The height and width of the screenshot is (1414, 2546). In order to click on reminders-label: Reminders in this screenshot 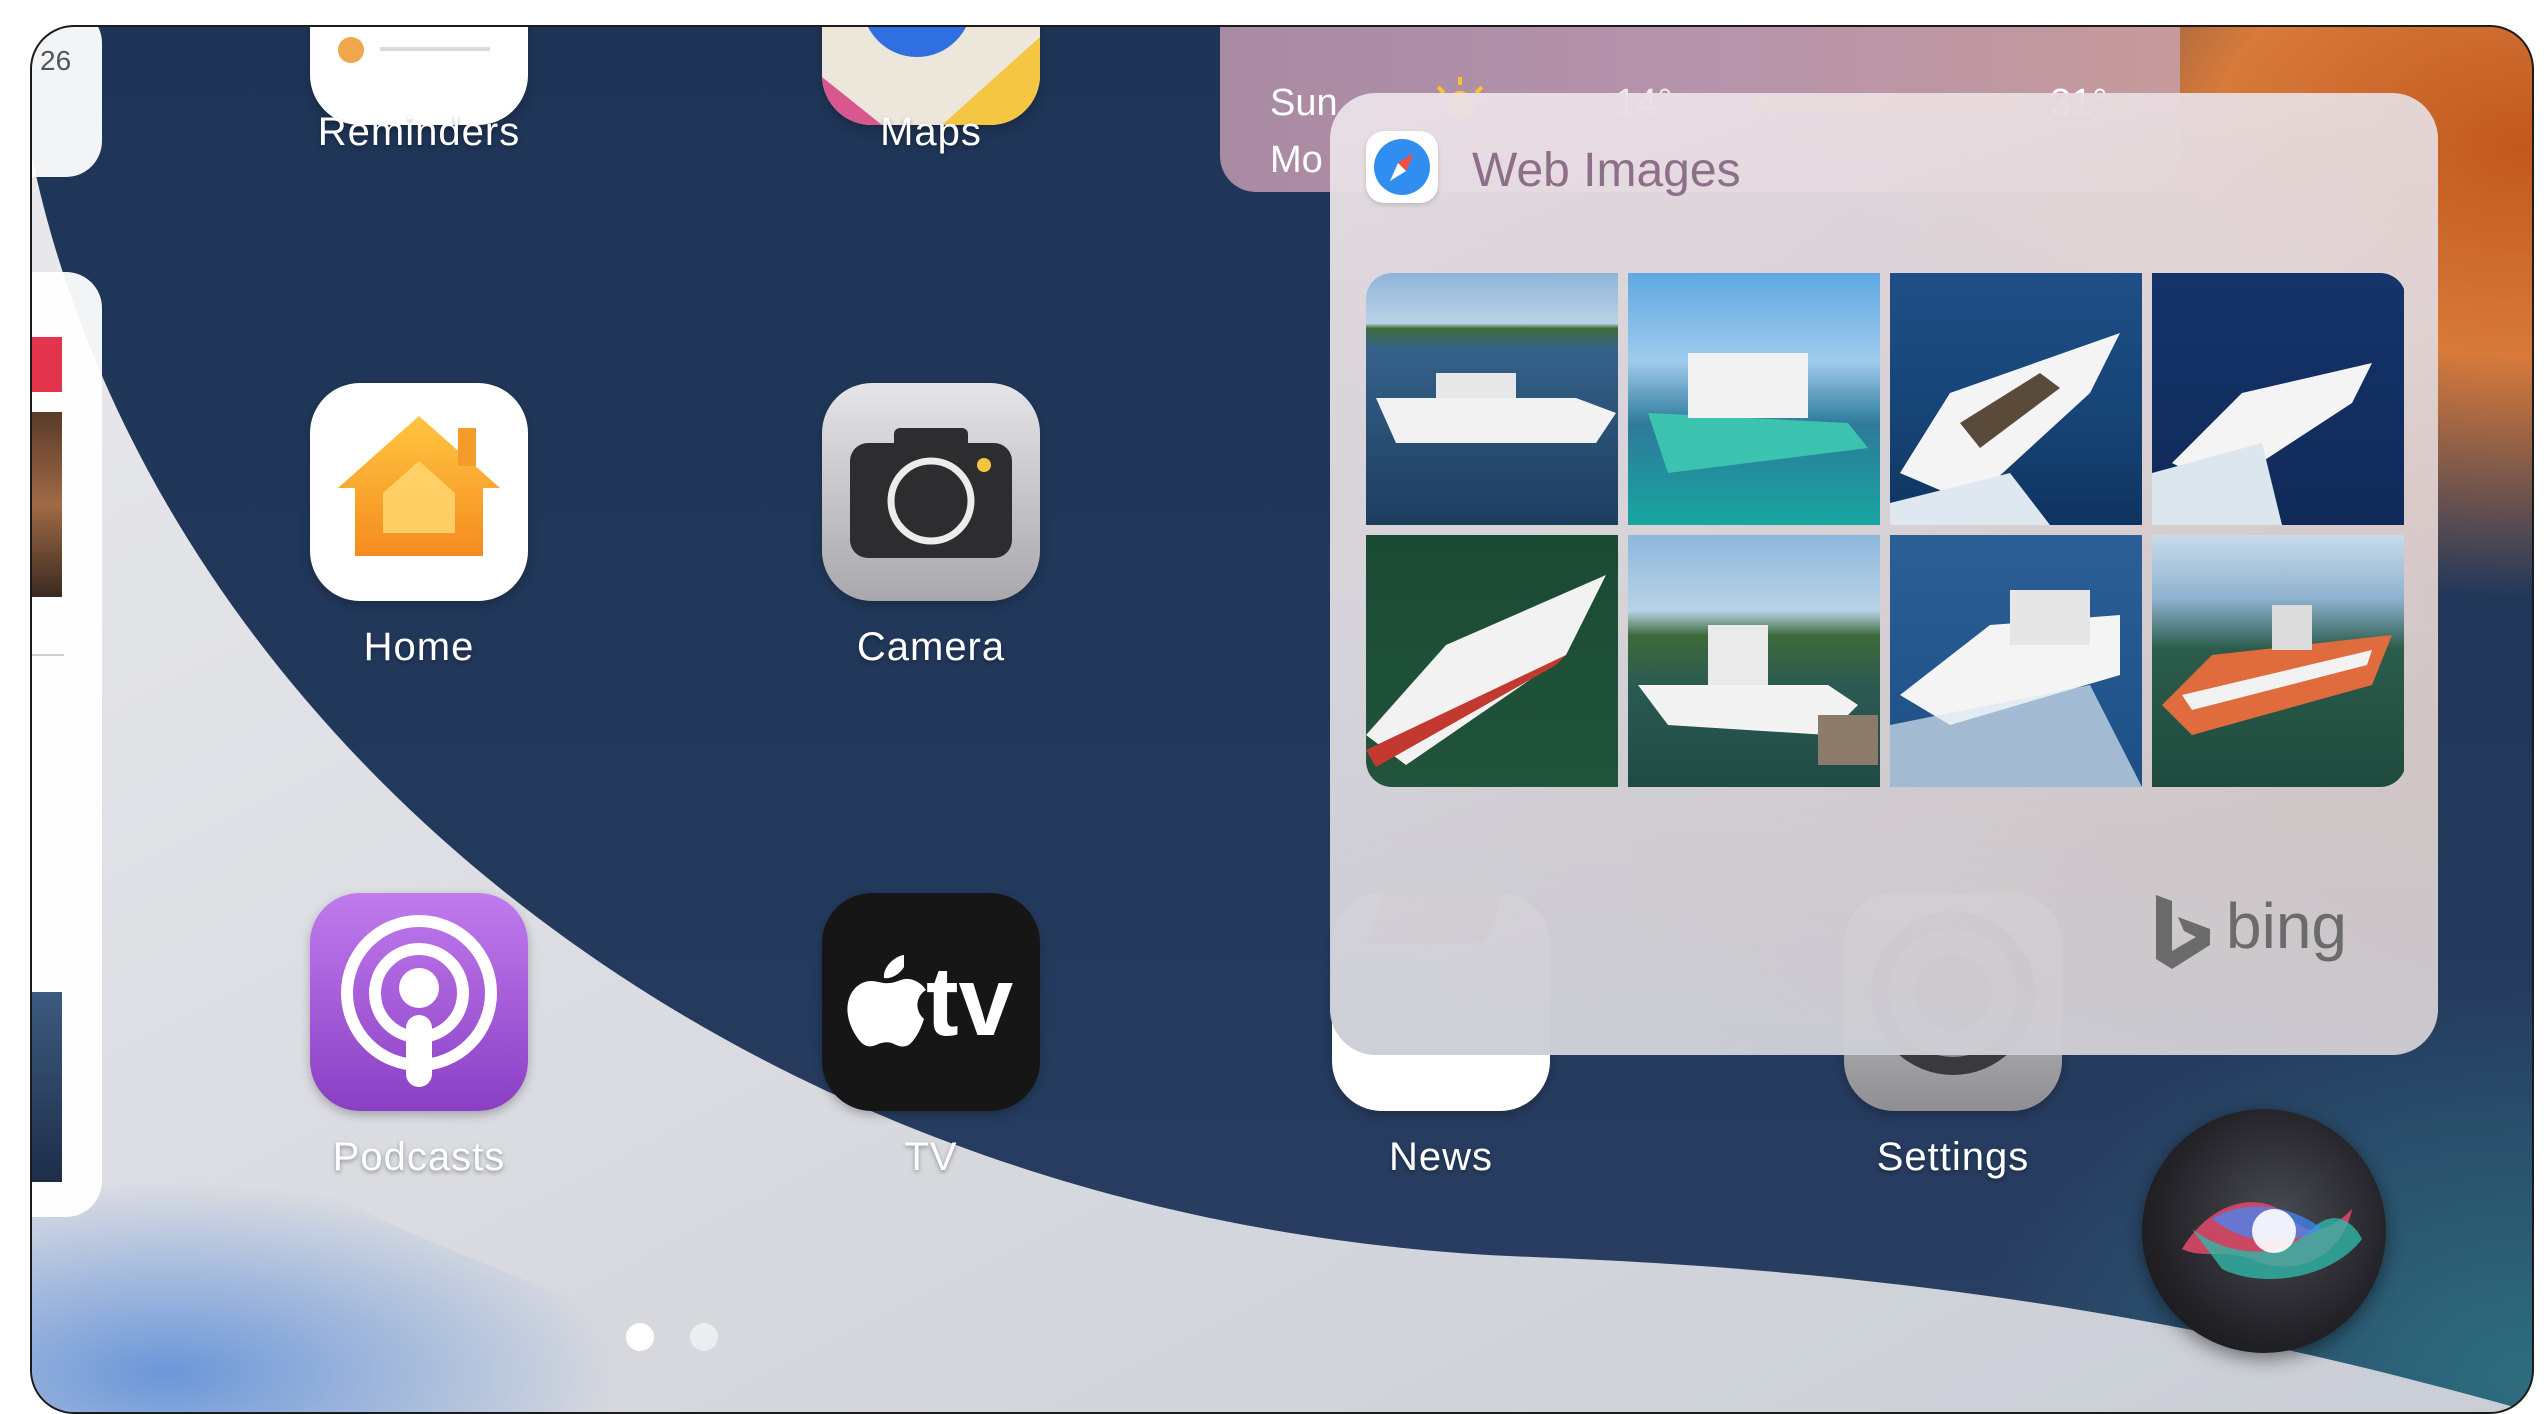, I will do `click(419, 132)`.